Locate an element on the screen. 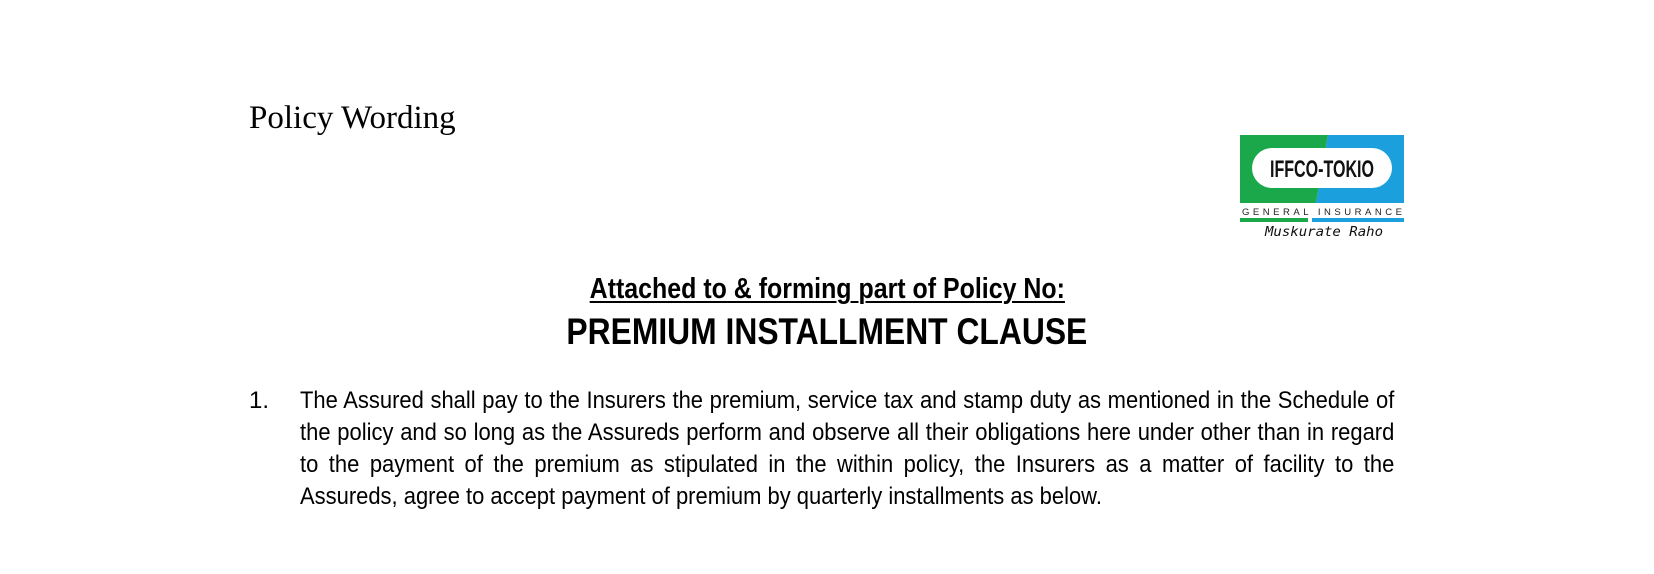 The height and width of the screenshot is (574, 1654). clause-title-text: PREMIUM INSTALLMENT CLAUSE is located at coordinates (827, 331).